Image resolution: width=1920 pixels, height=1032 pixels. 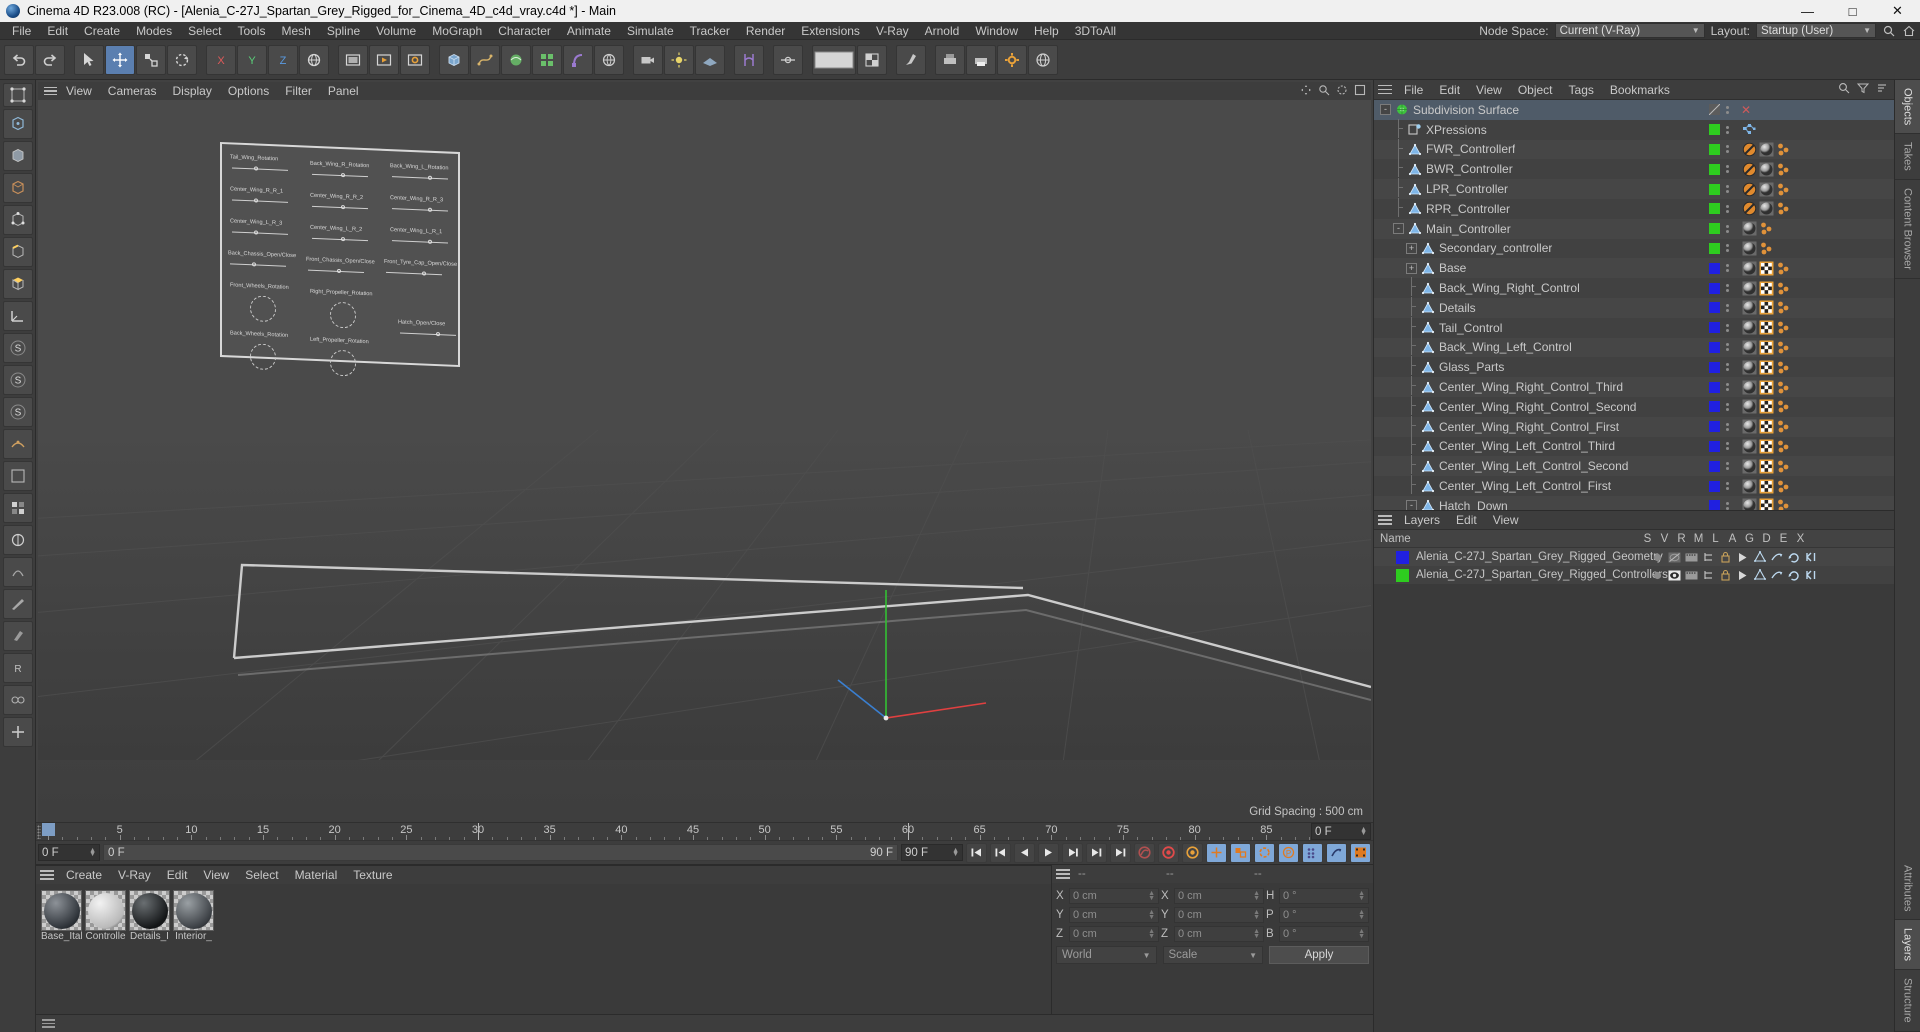 I want to click on render-settings-button, so click(x=415, y=59).